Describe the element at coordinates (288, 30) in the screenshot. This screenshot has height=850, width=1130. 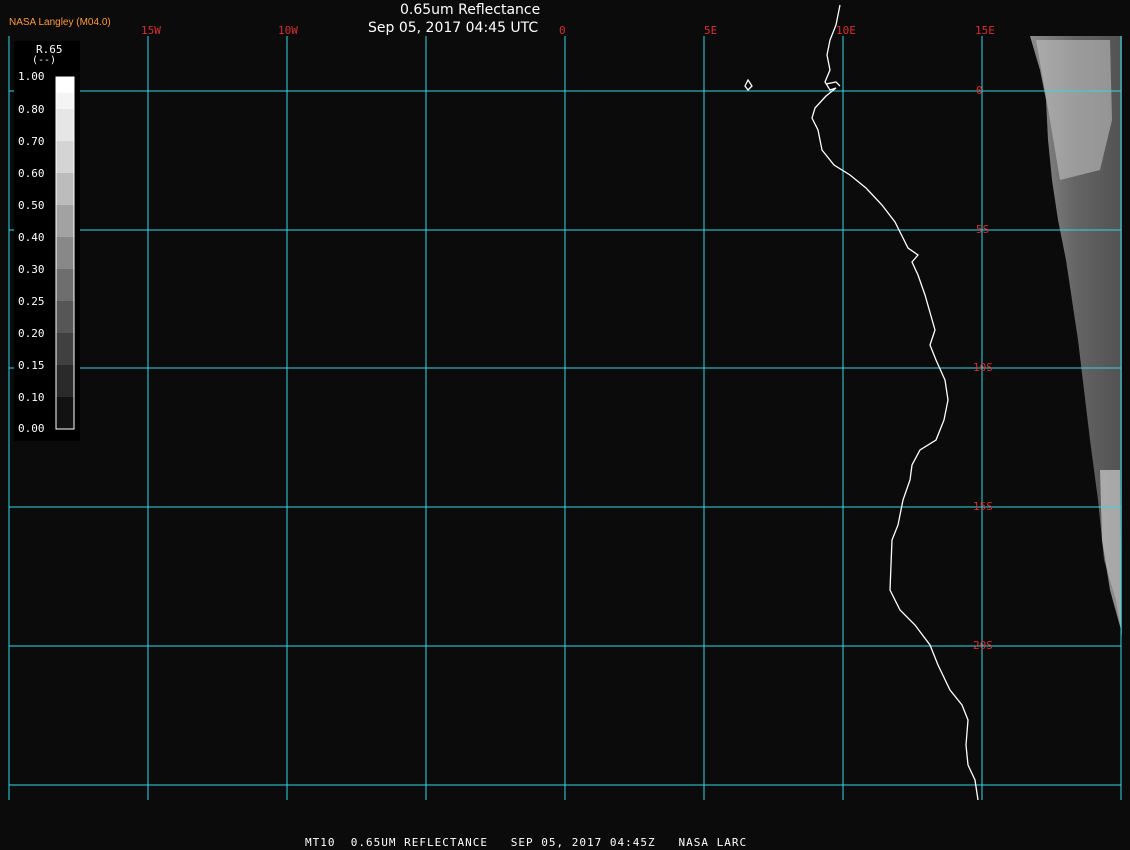
I see `lon-label-10w: 10W` at that location.